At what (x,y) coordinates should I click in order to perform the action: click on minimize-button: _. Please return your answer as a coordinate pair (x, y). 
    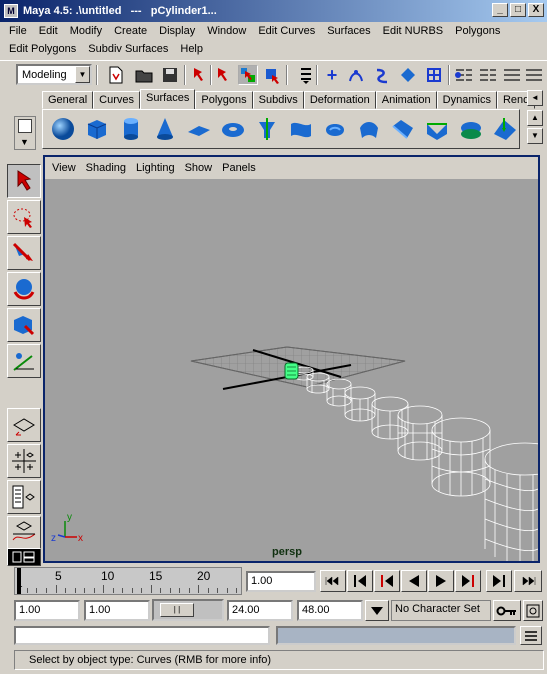
    Looking at the image, I should click on (500, 10).